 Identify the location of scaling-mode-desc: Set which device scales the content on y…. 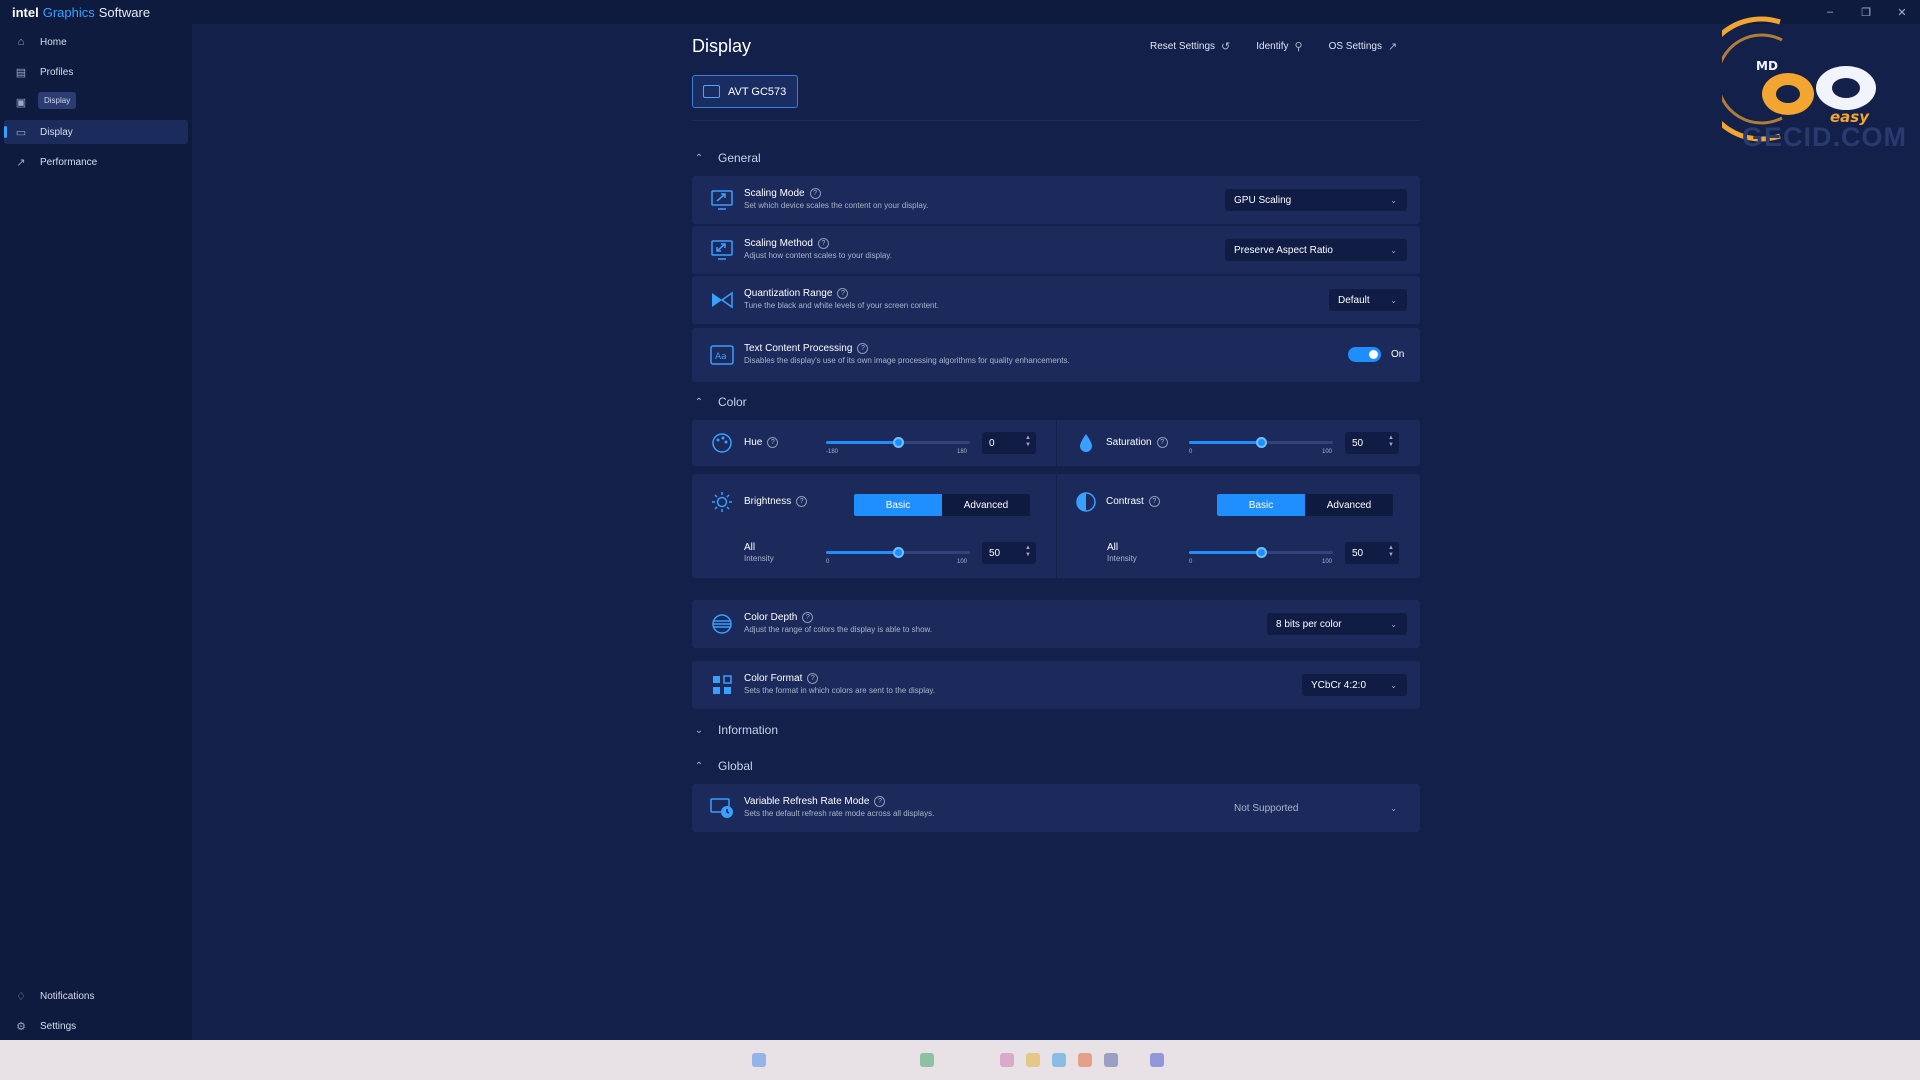
(836, 205).